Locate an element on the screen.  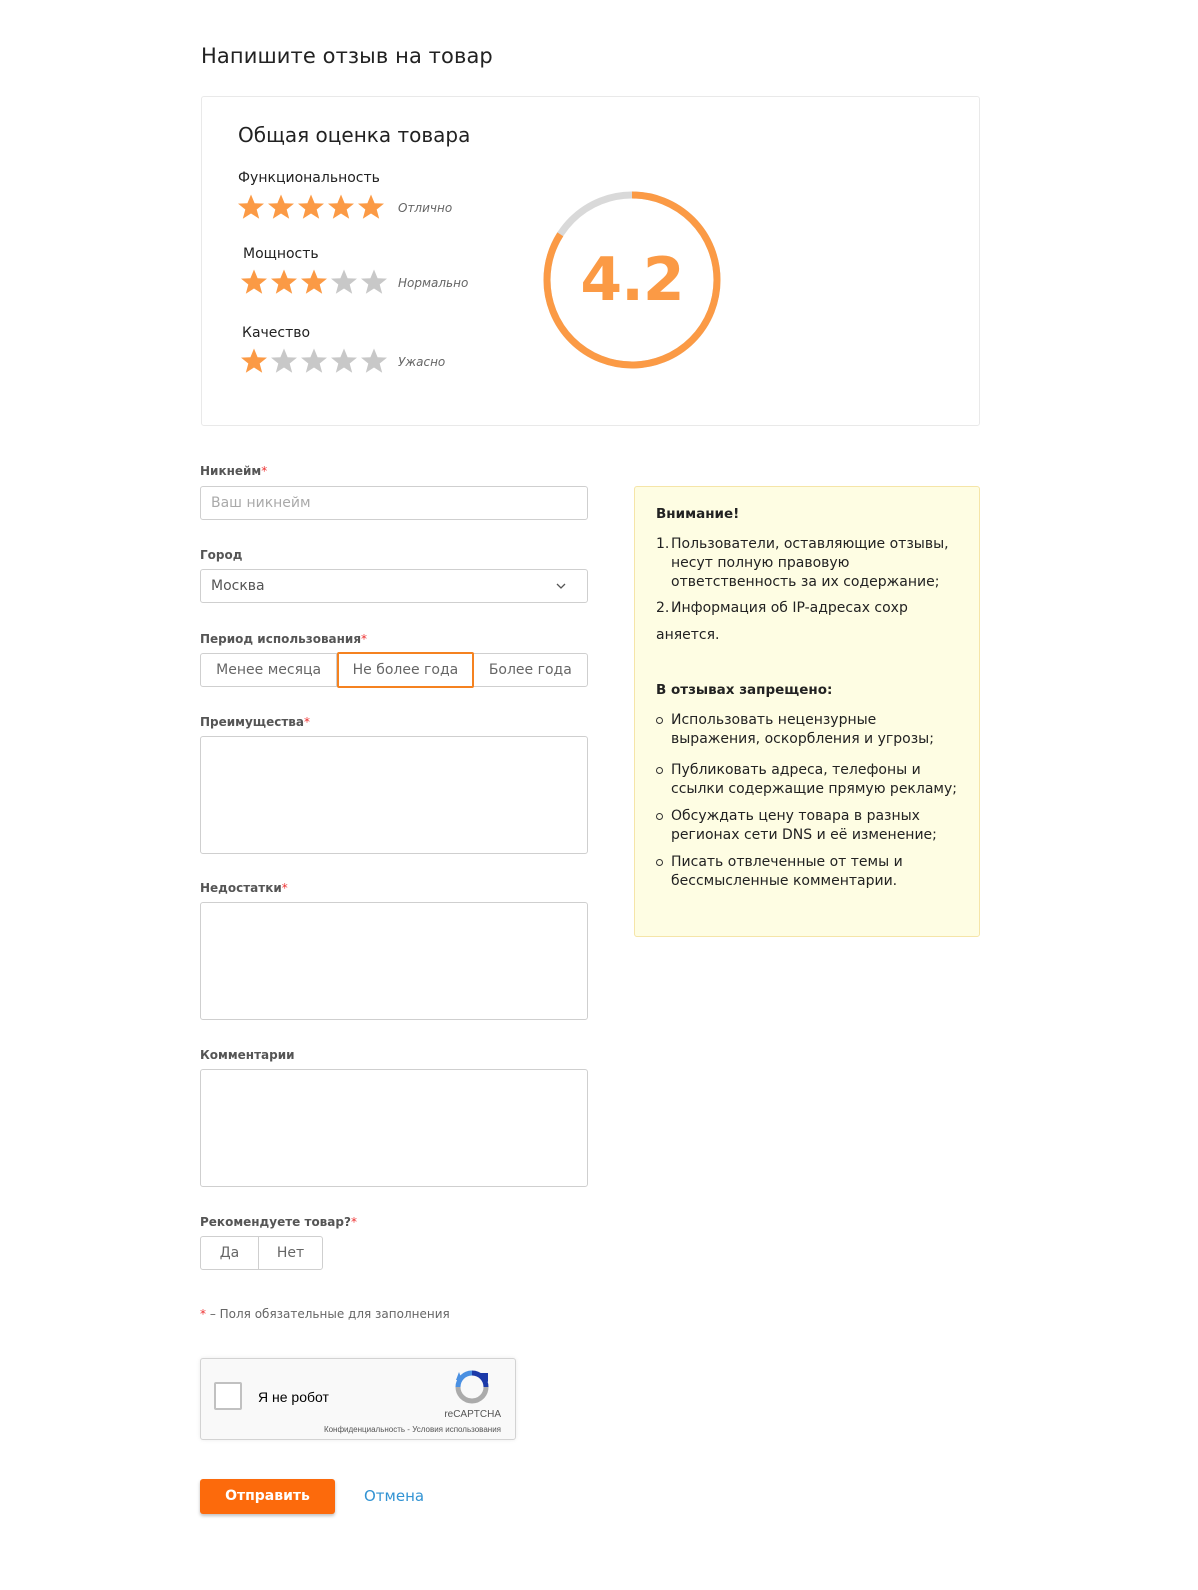
period-label: Период использования* is located at coordinates (284, 639).